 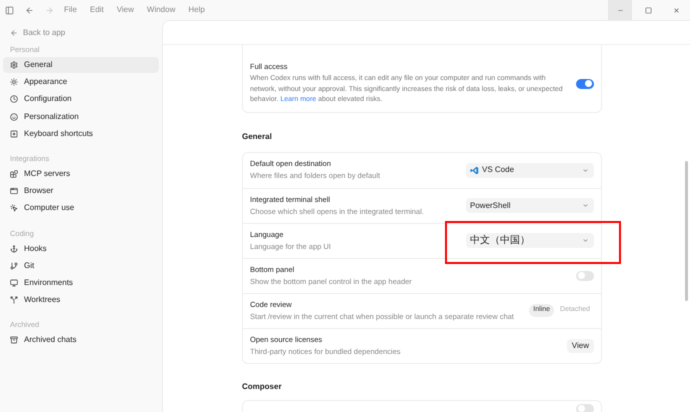 What do you see at coordinates (81, 248) in the screenshot?
I see `sidebar-item: Hooks` at bounding box center [81, 248].